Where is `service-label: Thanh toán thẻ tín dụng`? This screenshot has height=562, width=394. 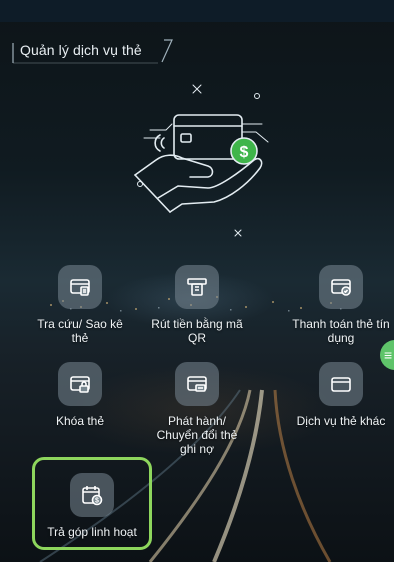
service-label: Thanh toán thẻ tín dụng is located at coordinates (341, 331).